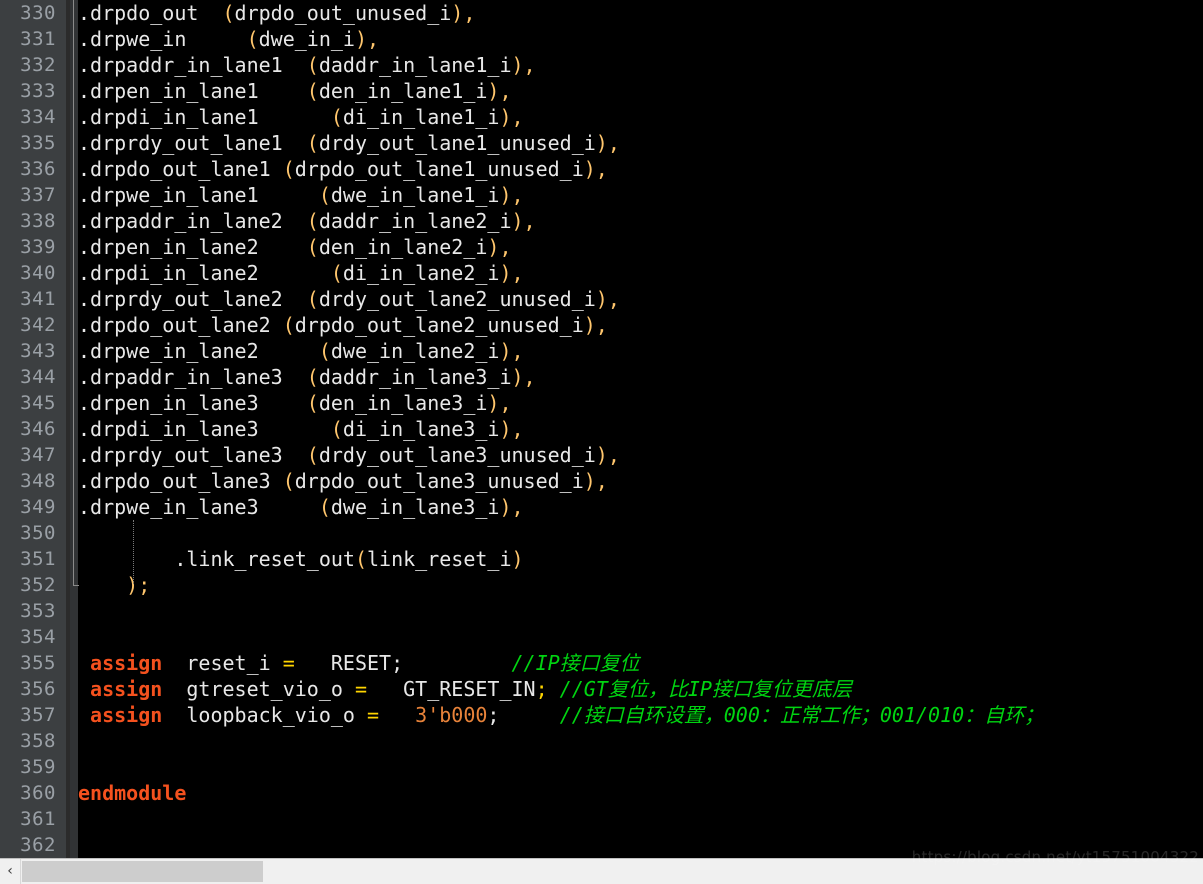  What do you see at coordinates (192, 455) in the screenshot?
I see `code-token: .drprdy_out_lane3` at bounding box center [192, 455].